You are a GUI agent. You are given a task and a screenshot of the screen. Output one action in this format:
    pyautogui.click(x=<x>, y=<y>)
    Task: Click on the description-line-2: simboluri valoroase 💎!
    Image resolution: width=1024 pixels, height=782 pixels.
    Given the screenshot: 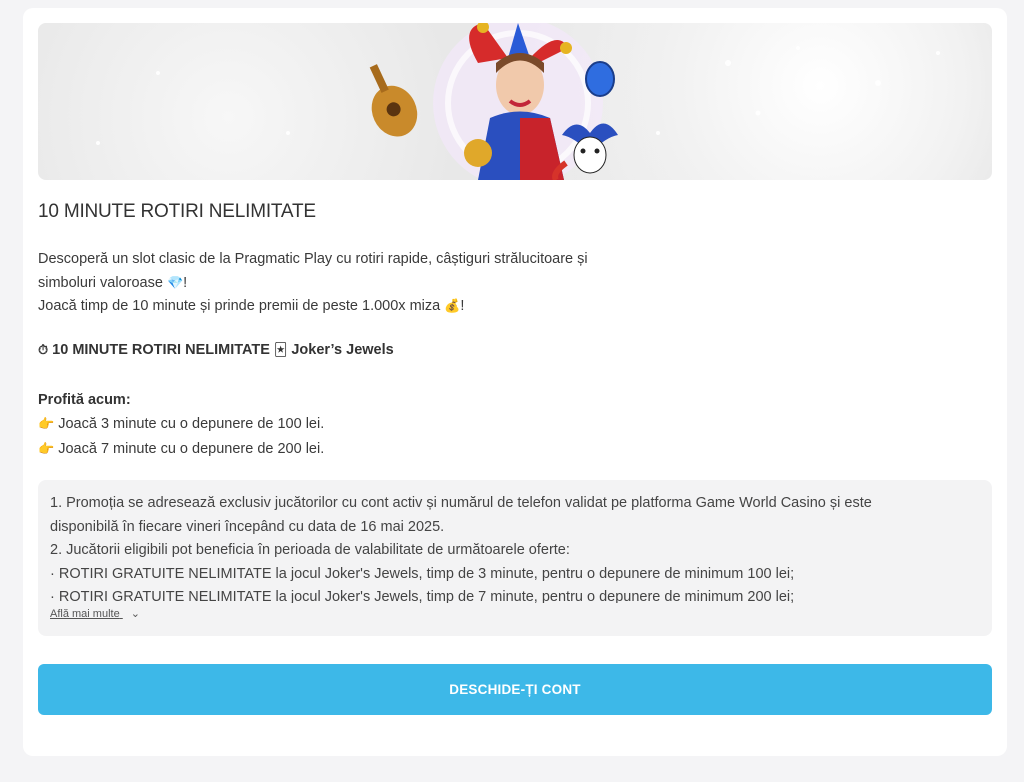 What is the action you would take?
    pyautogui.click(x=338, y=284)
    